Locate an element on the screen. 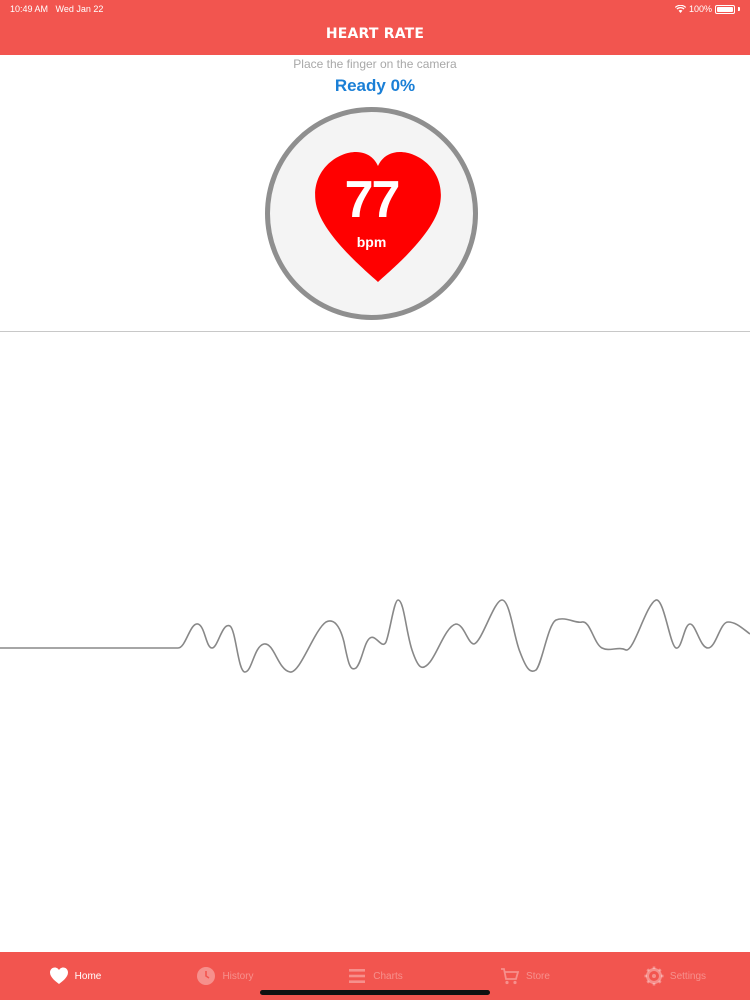  list-icon is located at coordinates (357, 976).